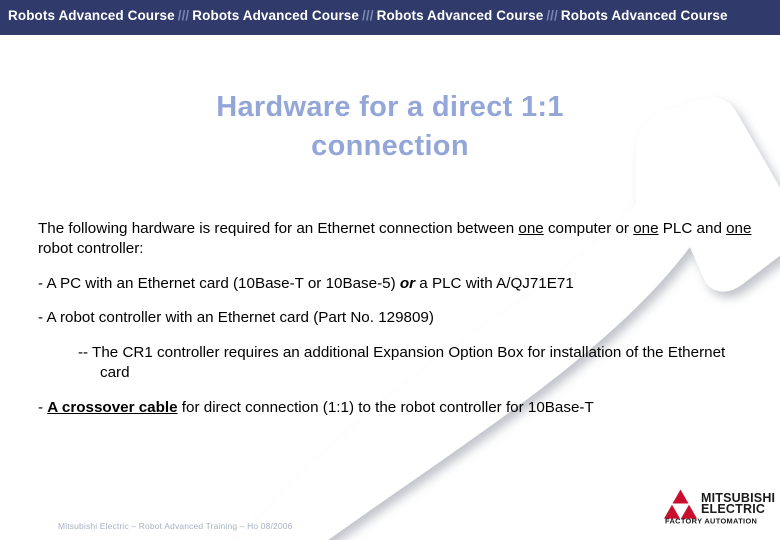  What do you see at coordinates (692, 228) in the screenshot?
I see `intro-text-part-3: PLC and` at bounding box center [692, 228].